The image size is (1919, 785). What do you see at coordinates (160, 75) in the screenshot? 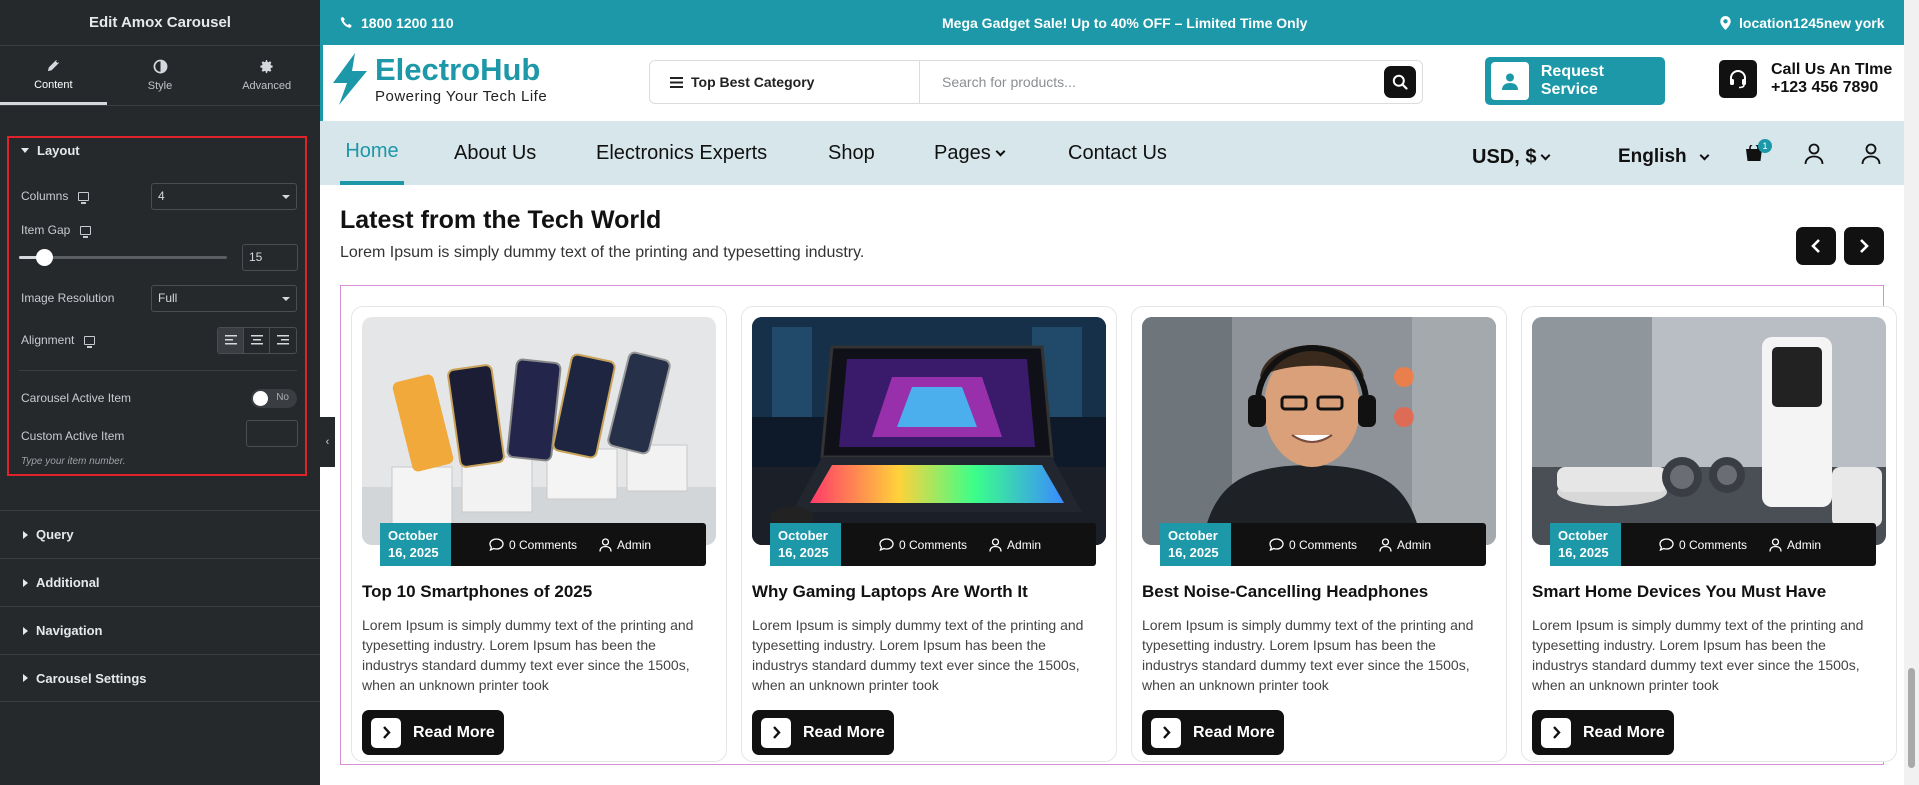
I see `tab-style: Style` at bounding box center [160, 75].